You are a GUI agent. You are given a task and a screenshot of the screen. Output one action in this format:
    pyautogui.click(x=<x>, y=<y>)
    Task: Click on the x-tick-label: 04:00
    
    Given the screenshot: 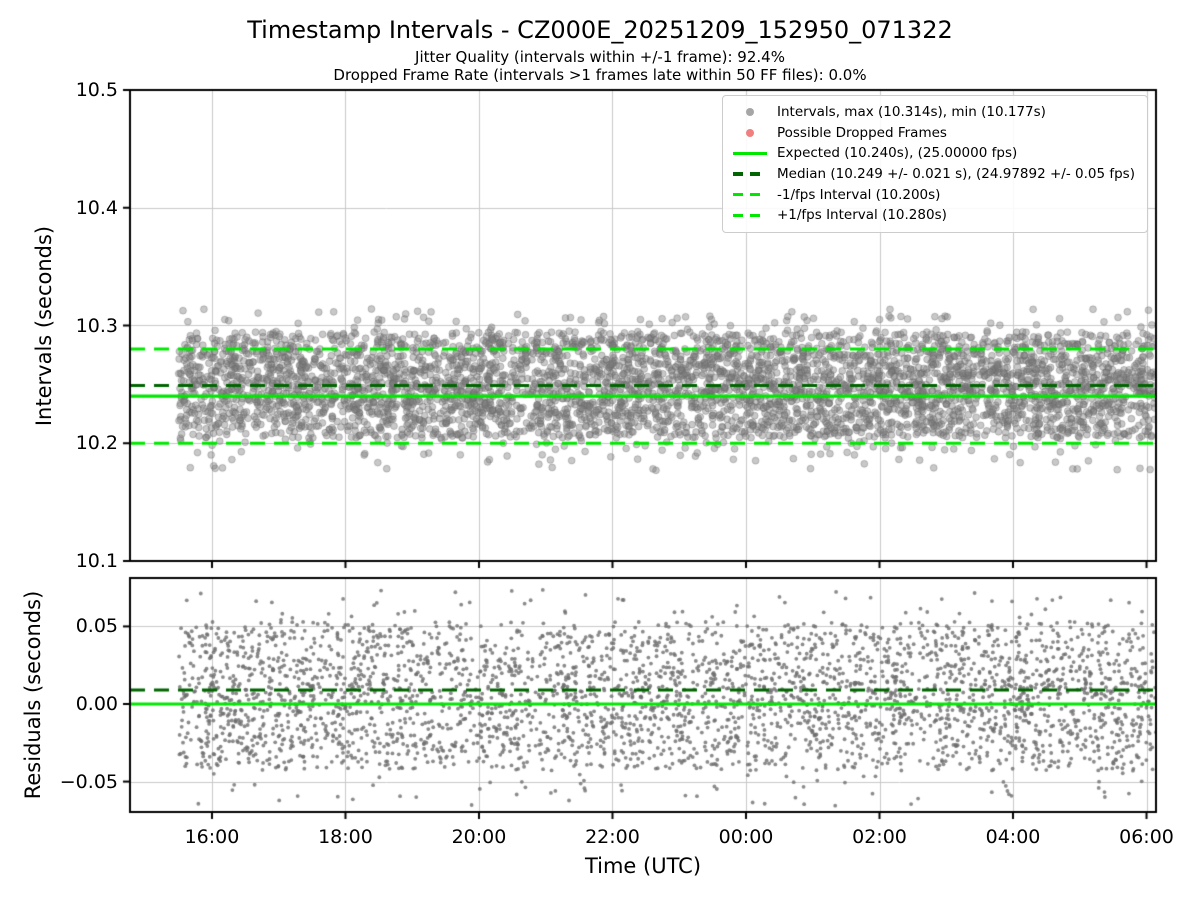 What is the action you would take?
    pyautogui.click(x=1013, y=837)
    